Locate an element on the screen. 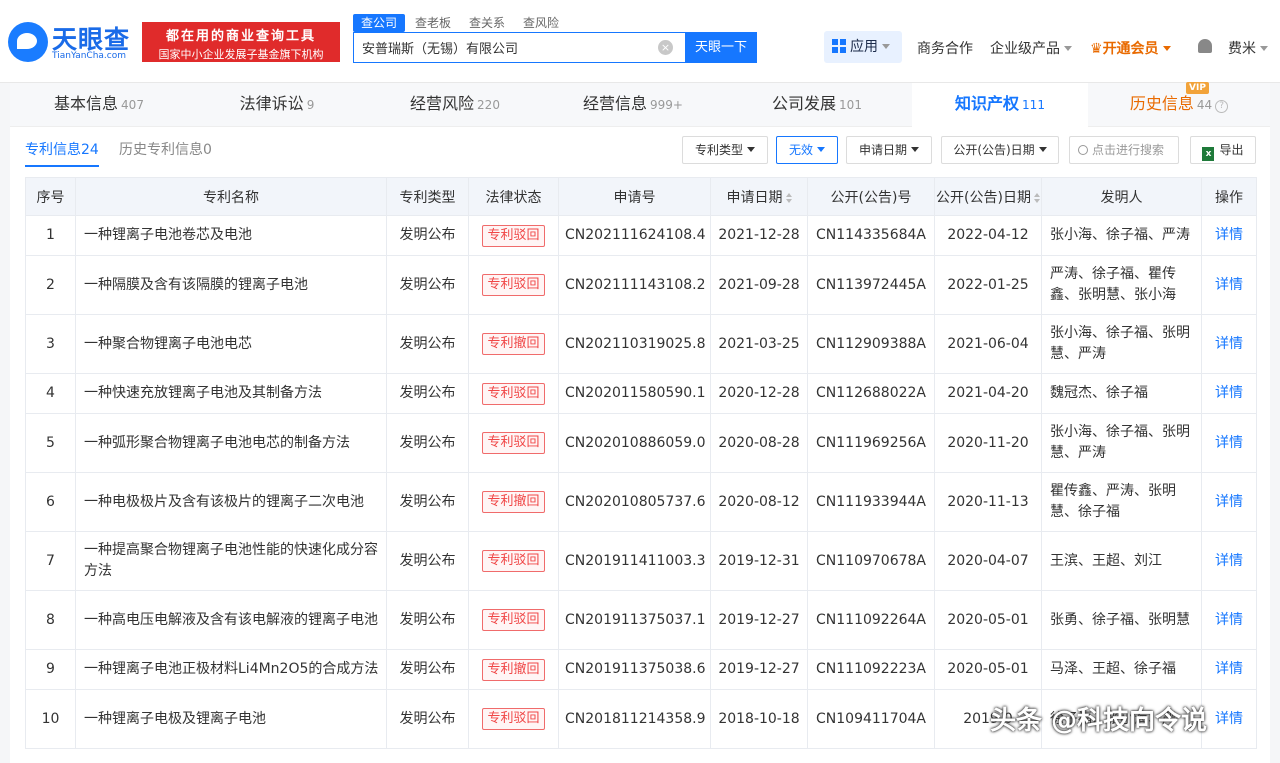 This screenshot has height=763, width=1280. cell-text: 2021-03-25 is located at coordinates (759, 343).